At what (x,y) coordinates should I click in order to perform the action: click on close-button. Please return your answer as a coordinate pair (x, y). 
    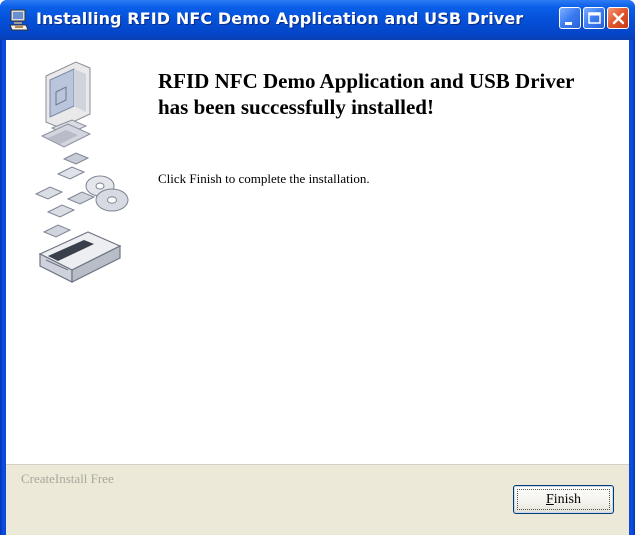
    Looking at the image, I should click on (618, 18).